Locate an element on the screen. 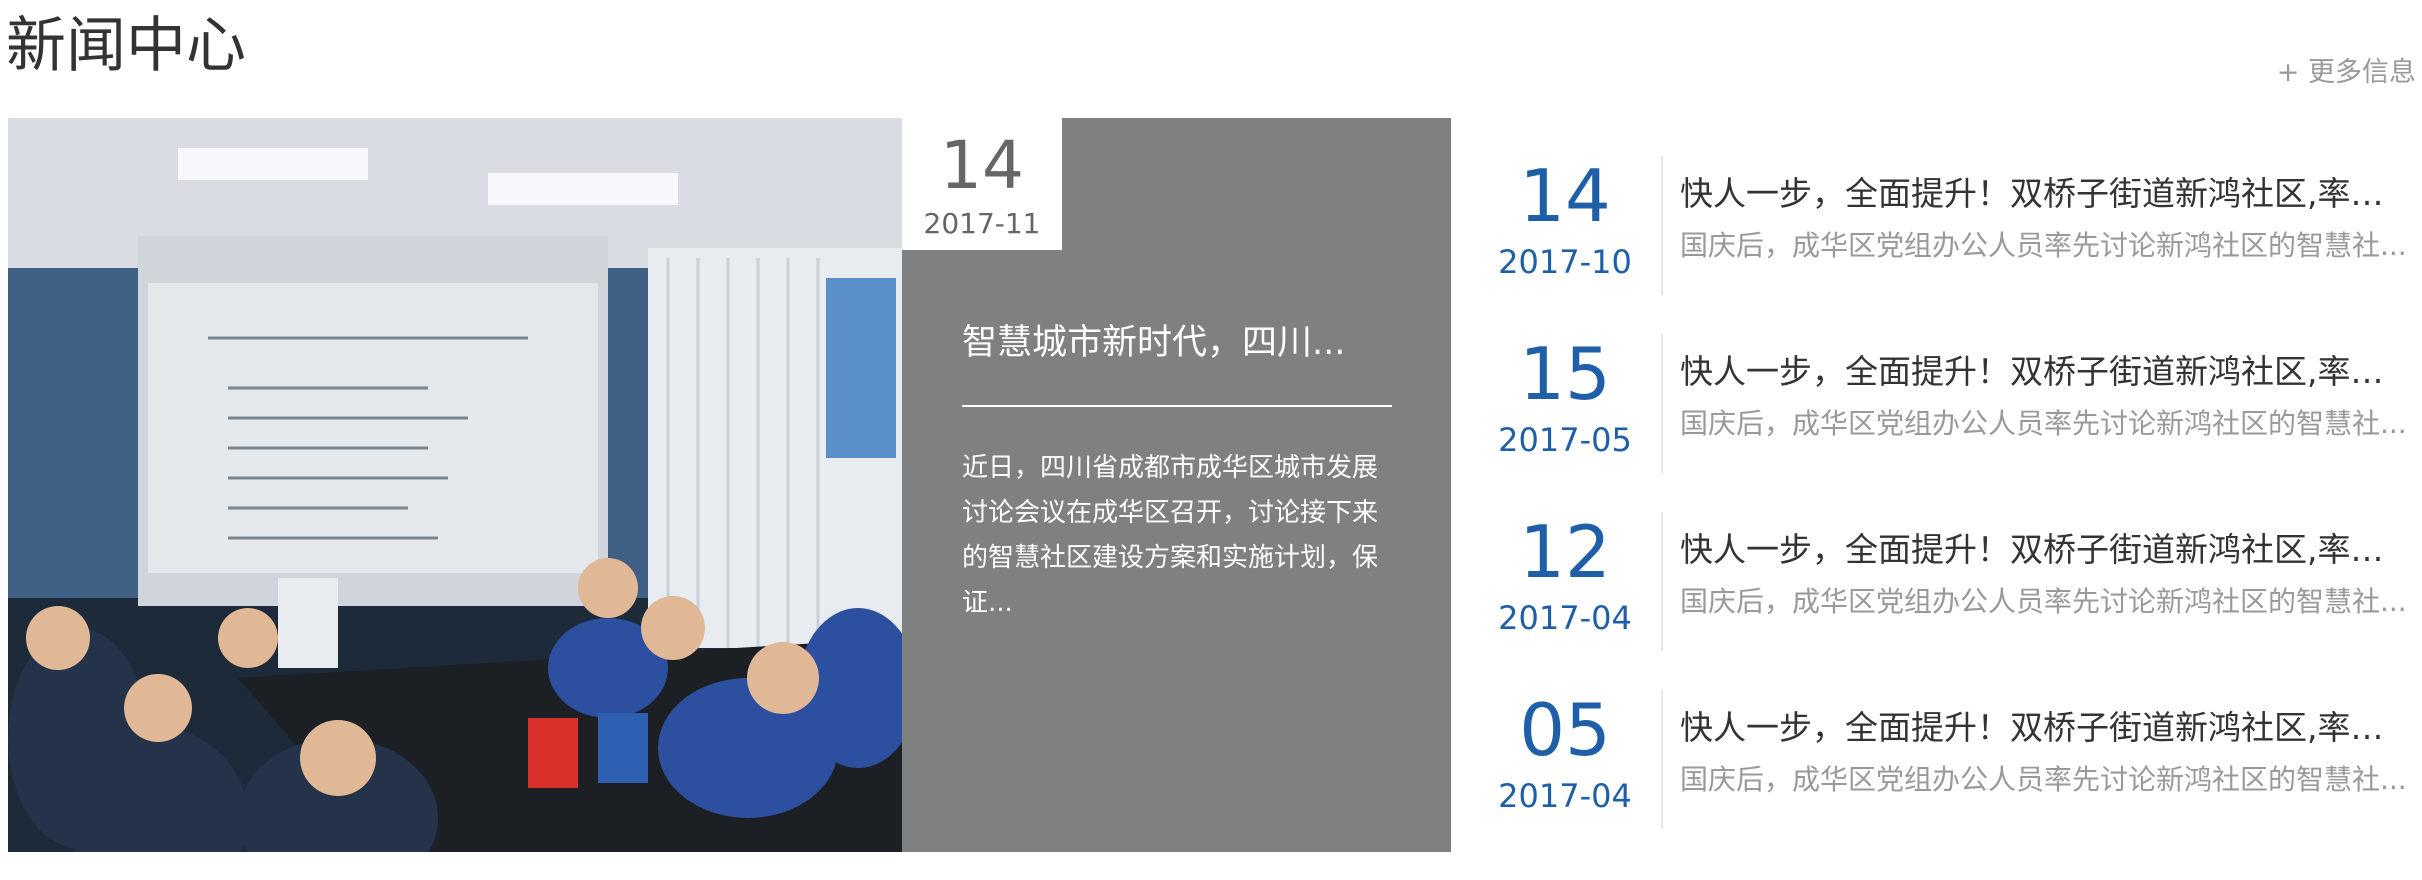 This screenshot has height=880, width=2422. news-date: 12 2017-04 is located at coordinates (1565, 575).